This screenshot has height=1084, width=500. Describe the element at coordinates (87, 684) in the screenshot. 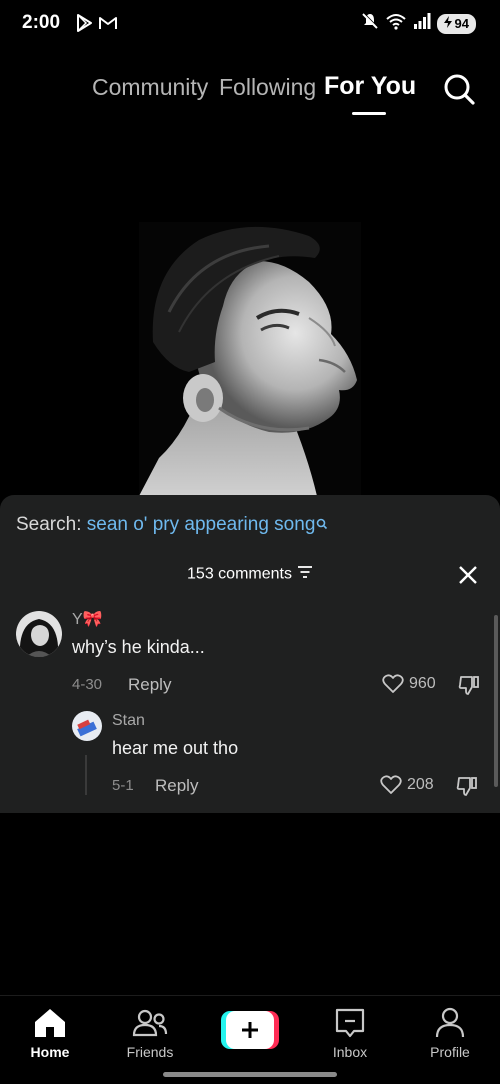

I see `comment-date: 4-30` at that location.